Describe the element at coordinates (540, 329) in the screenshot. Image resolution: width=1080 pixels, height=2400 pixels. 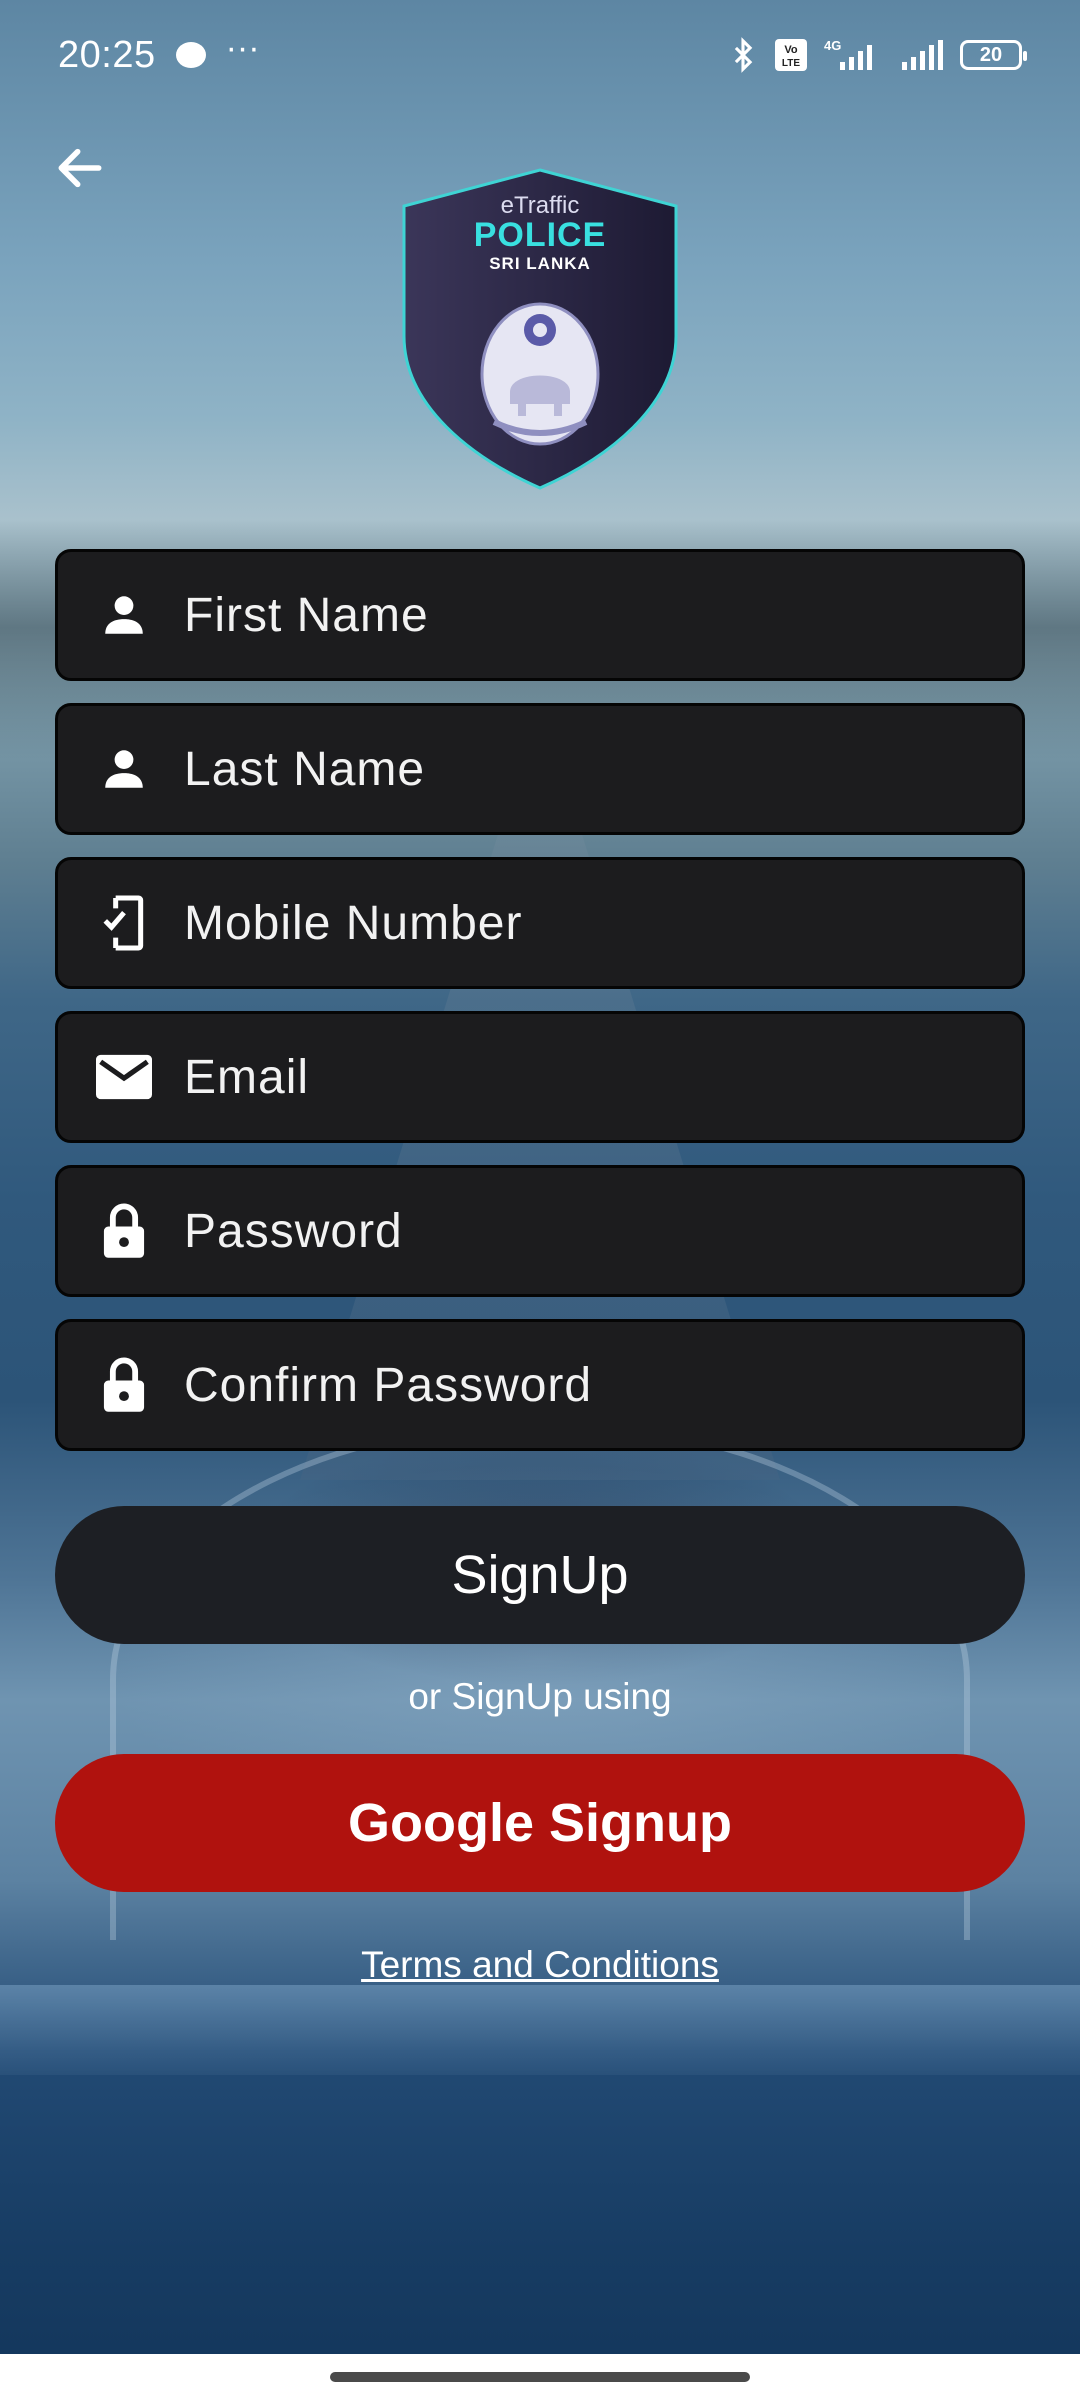
I see `etraffic-police-logo: eTraffic POLICE SRI LANKA` at that location.